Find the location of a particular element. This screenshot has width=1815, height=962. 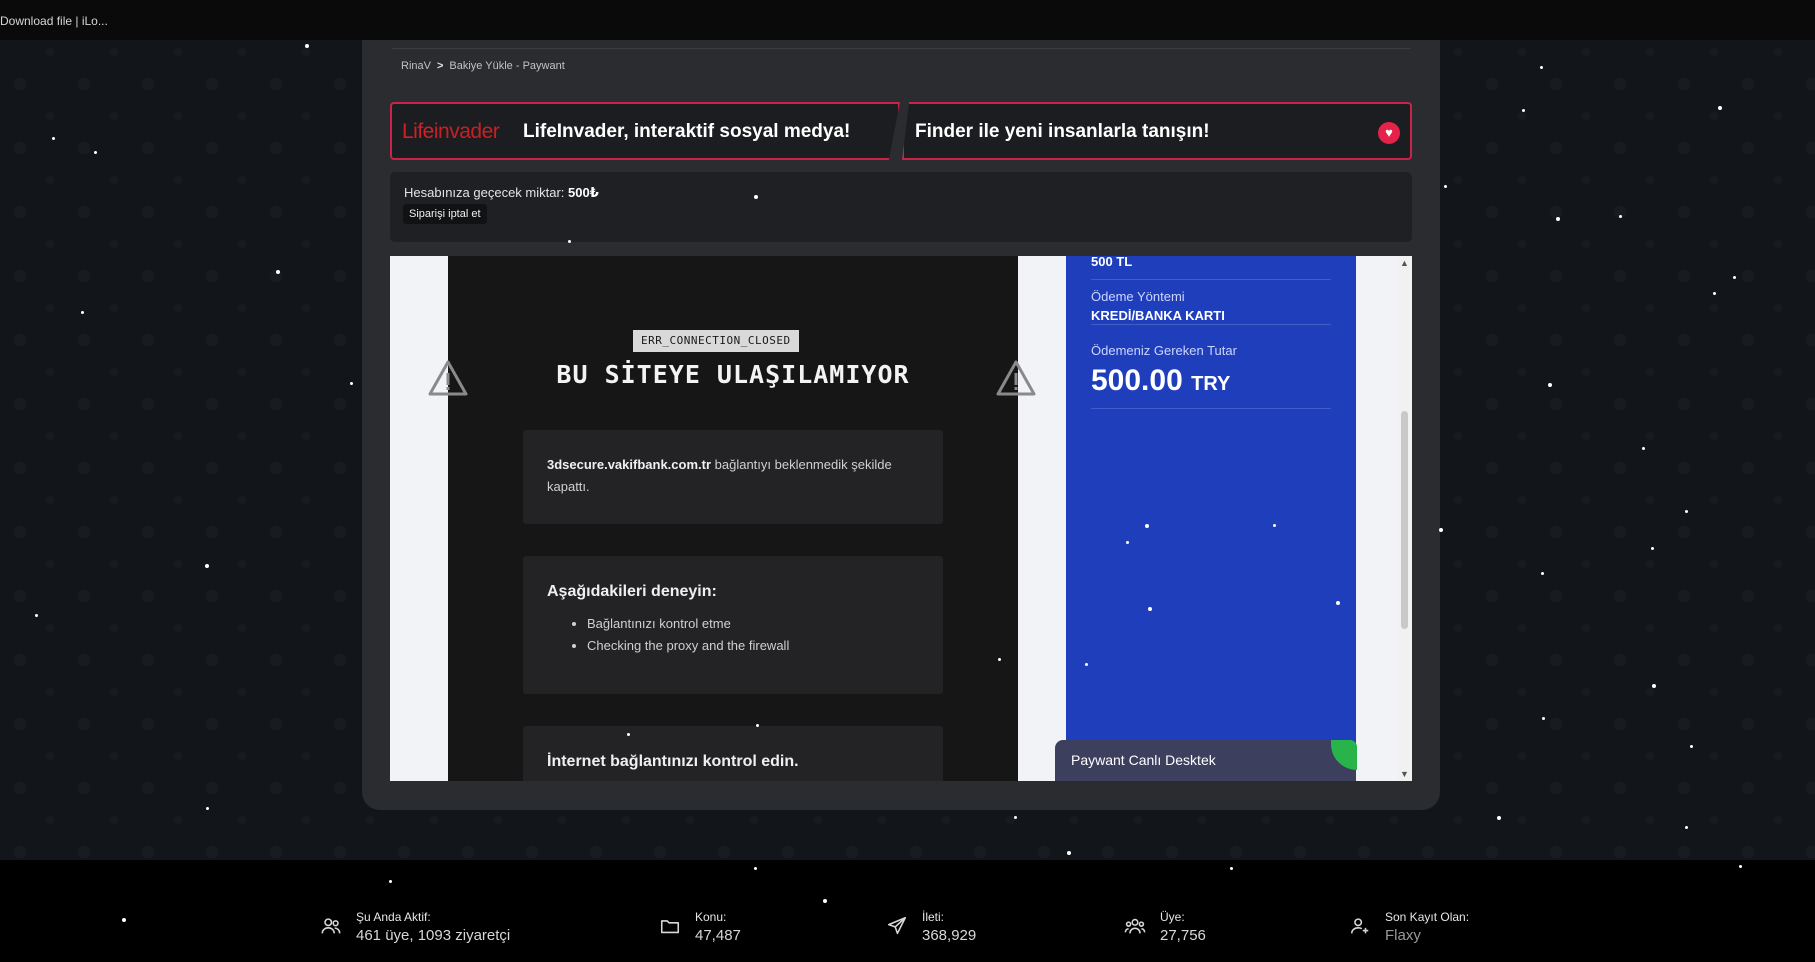

payment-amount-currency: TRY is located at coordinates (1211, 384).